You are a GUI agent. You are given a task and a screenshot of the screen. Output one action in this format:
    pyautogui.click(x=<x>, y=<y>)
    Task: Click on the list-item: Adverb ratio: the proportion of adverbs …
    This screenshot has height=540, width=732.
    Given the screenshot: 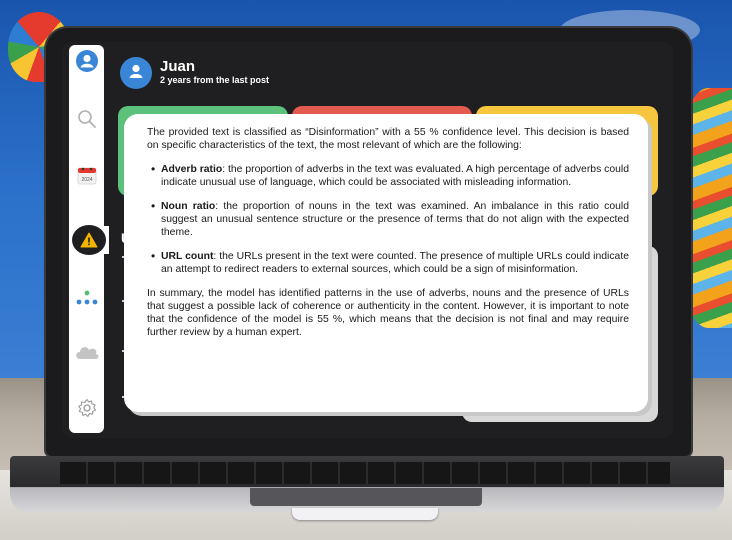 What is the action you would take?
    pyautogui.click(x=388, y=176)
    